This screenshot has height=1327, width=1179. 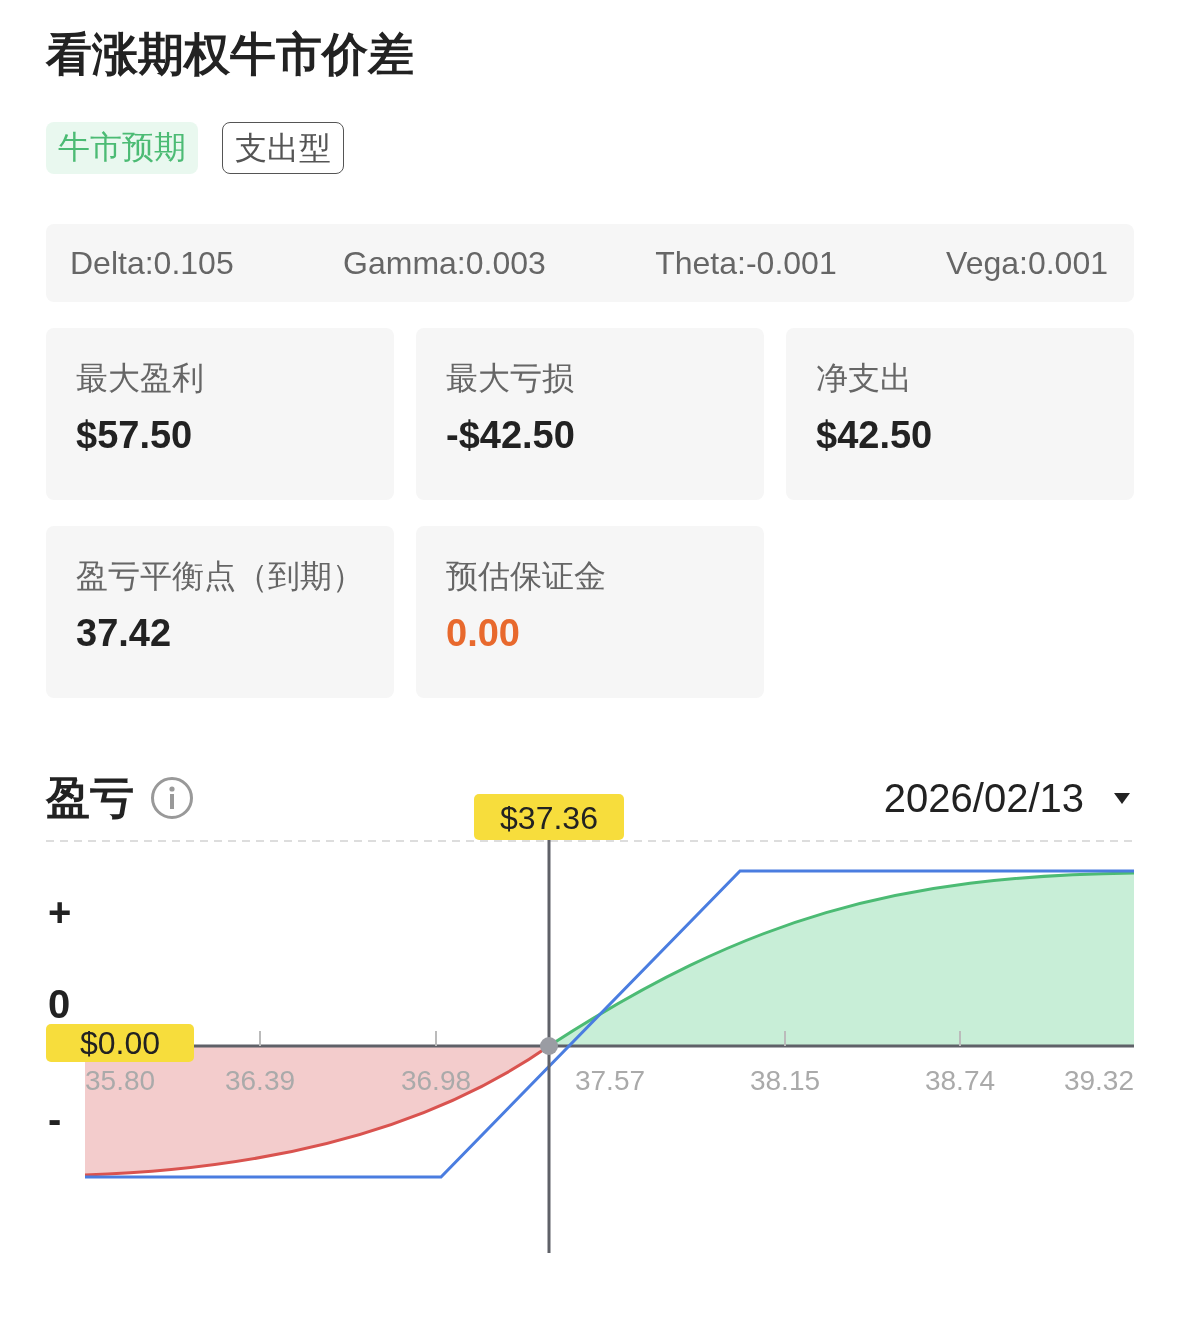 I want to click on price-badge: $37.36, so click(x=549, y=817).